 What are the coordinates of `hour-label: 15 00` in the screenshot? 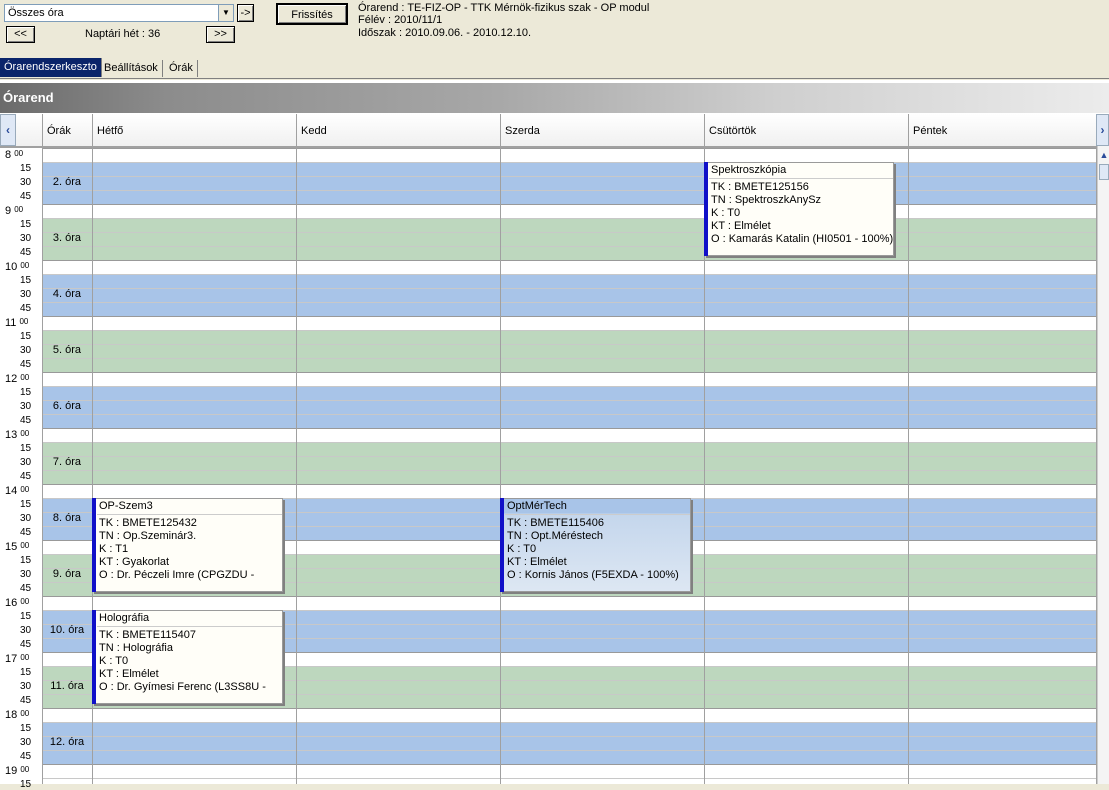 It's located at (17, 547).